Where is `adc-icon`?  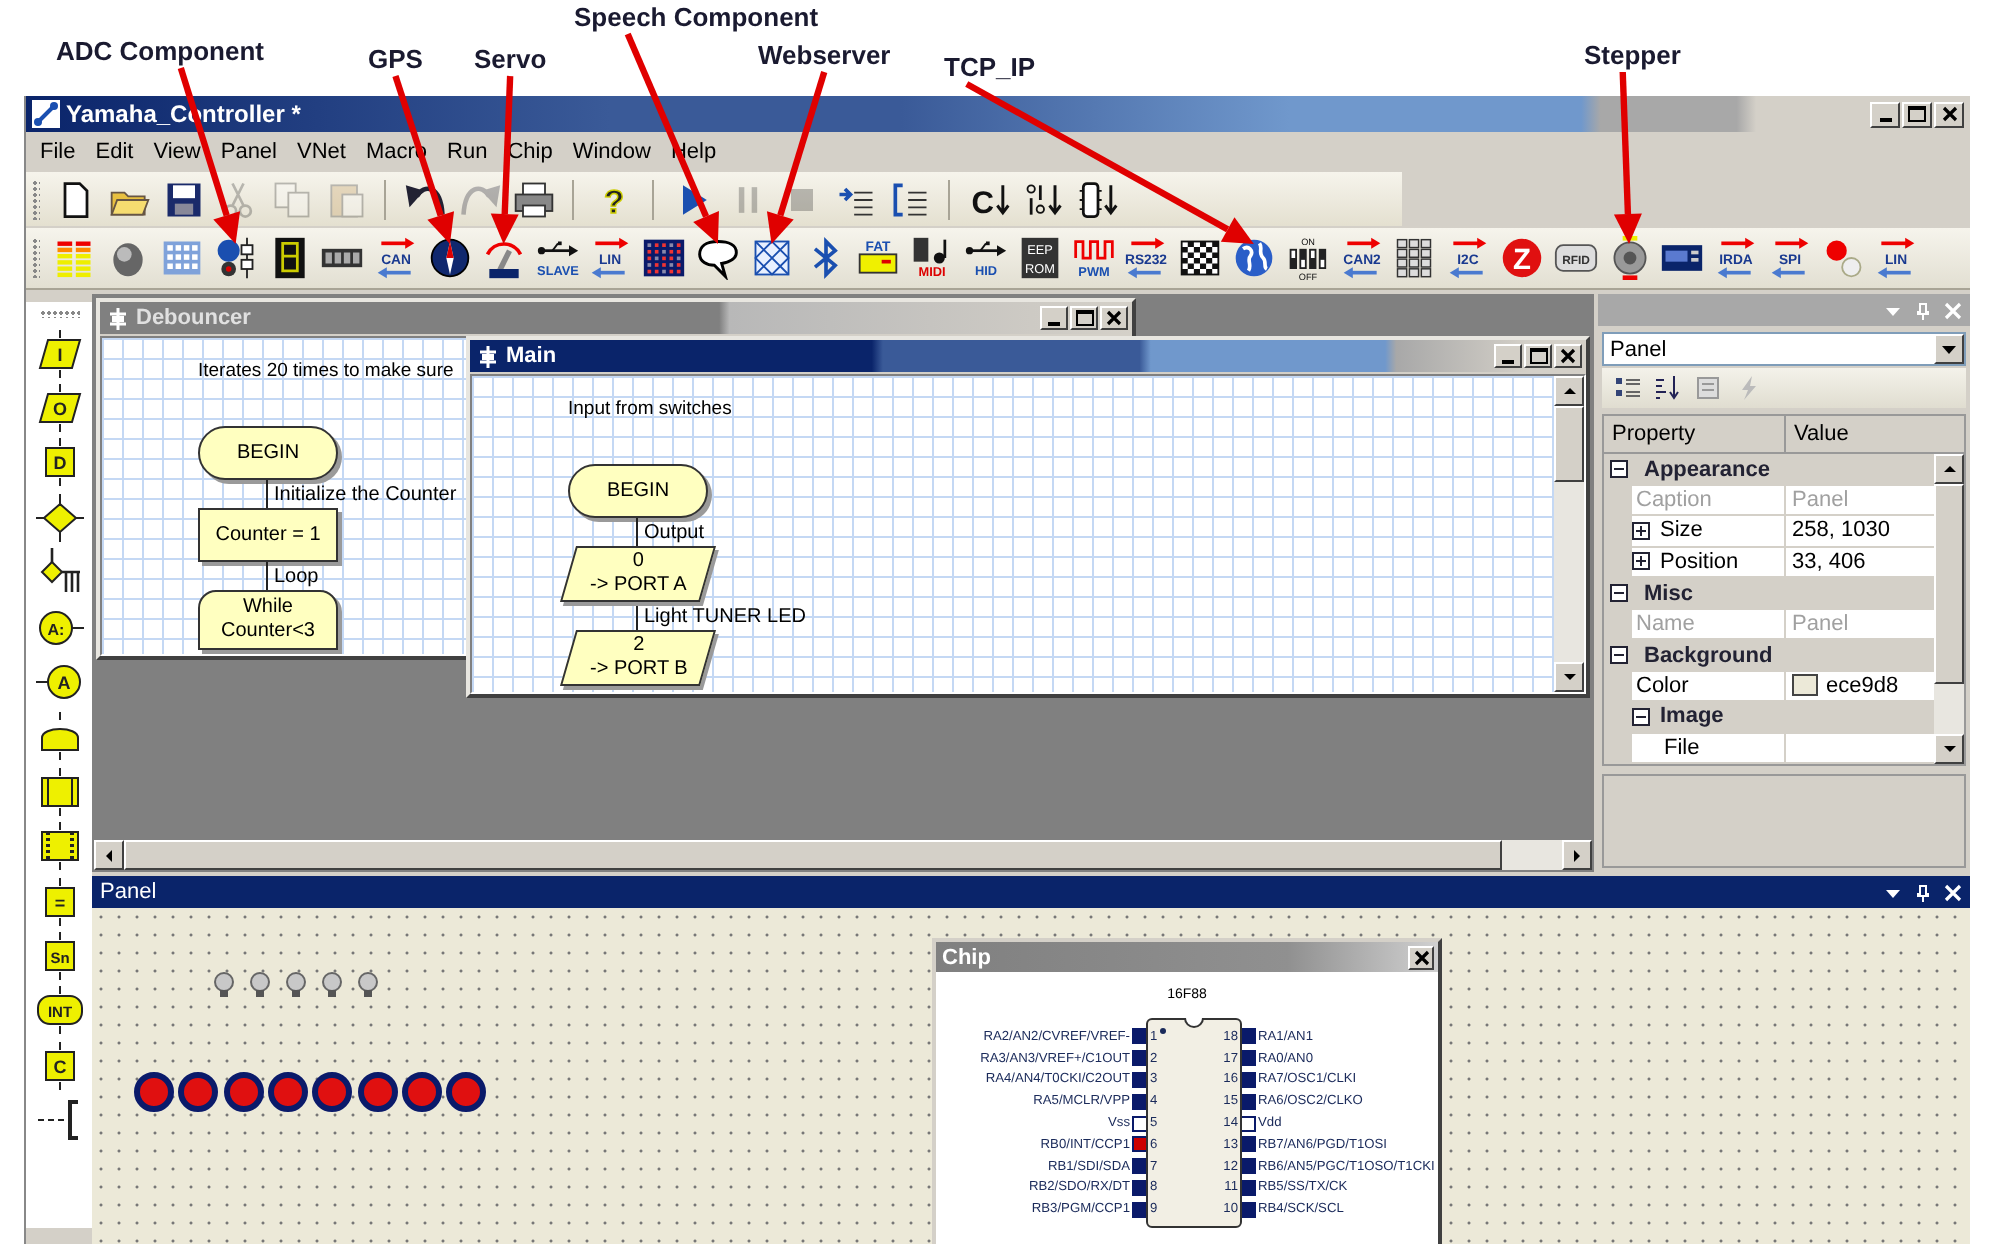 adc-icon is located at coordinates (235, 258).